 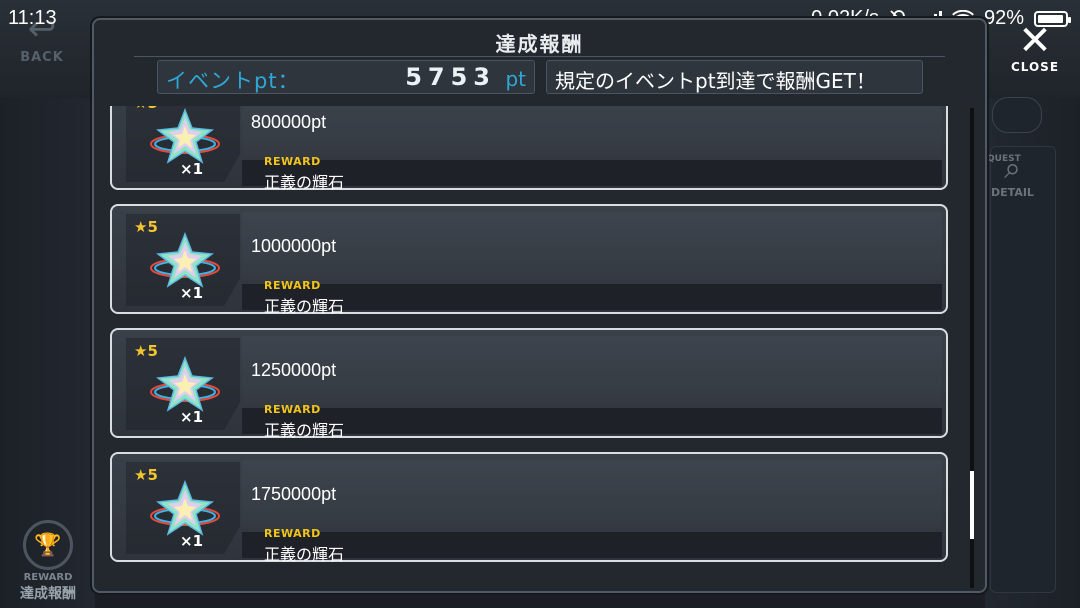 What do you see at coordinates (972, 348) in the screenshot?
I see `scrollbar` at bounding box center [972, 348].